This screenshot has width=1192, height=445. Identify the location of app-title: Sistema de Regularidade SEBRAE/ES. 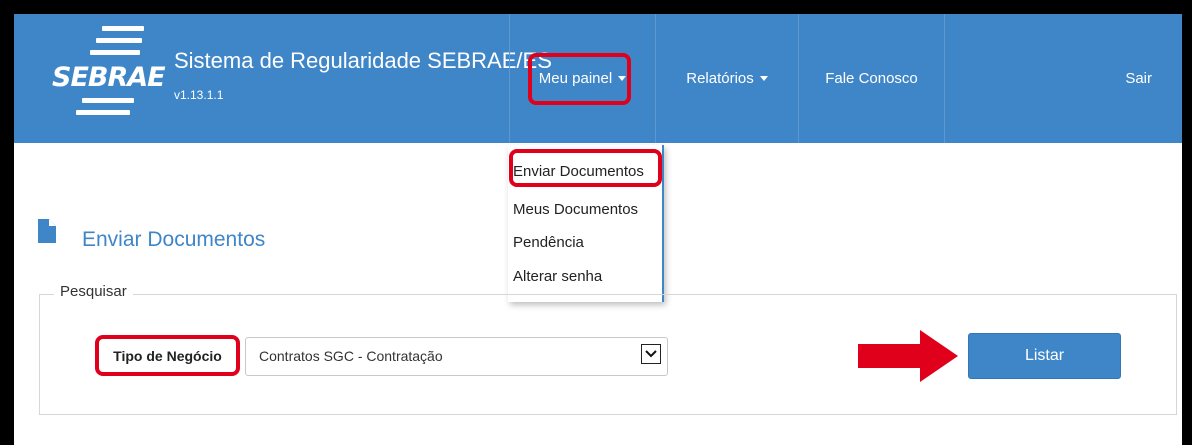
(363, 60).